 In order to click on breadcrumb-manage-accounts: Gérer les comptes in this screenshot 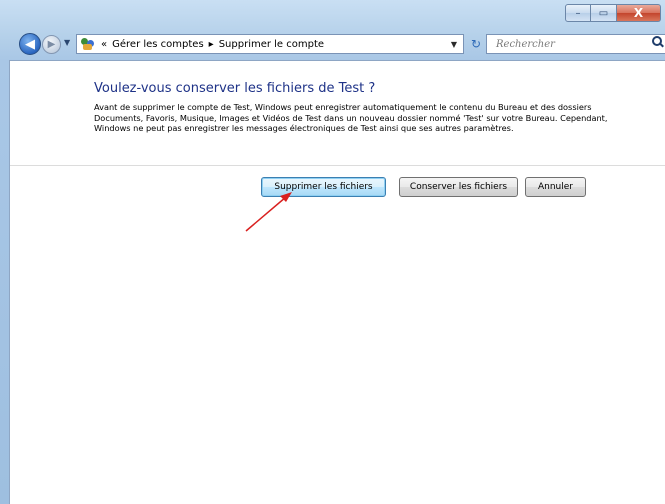, I will do `click(158, 44)`.